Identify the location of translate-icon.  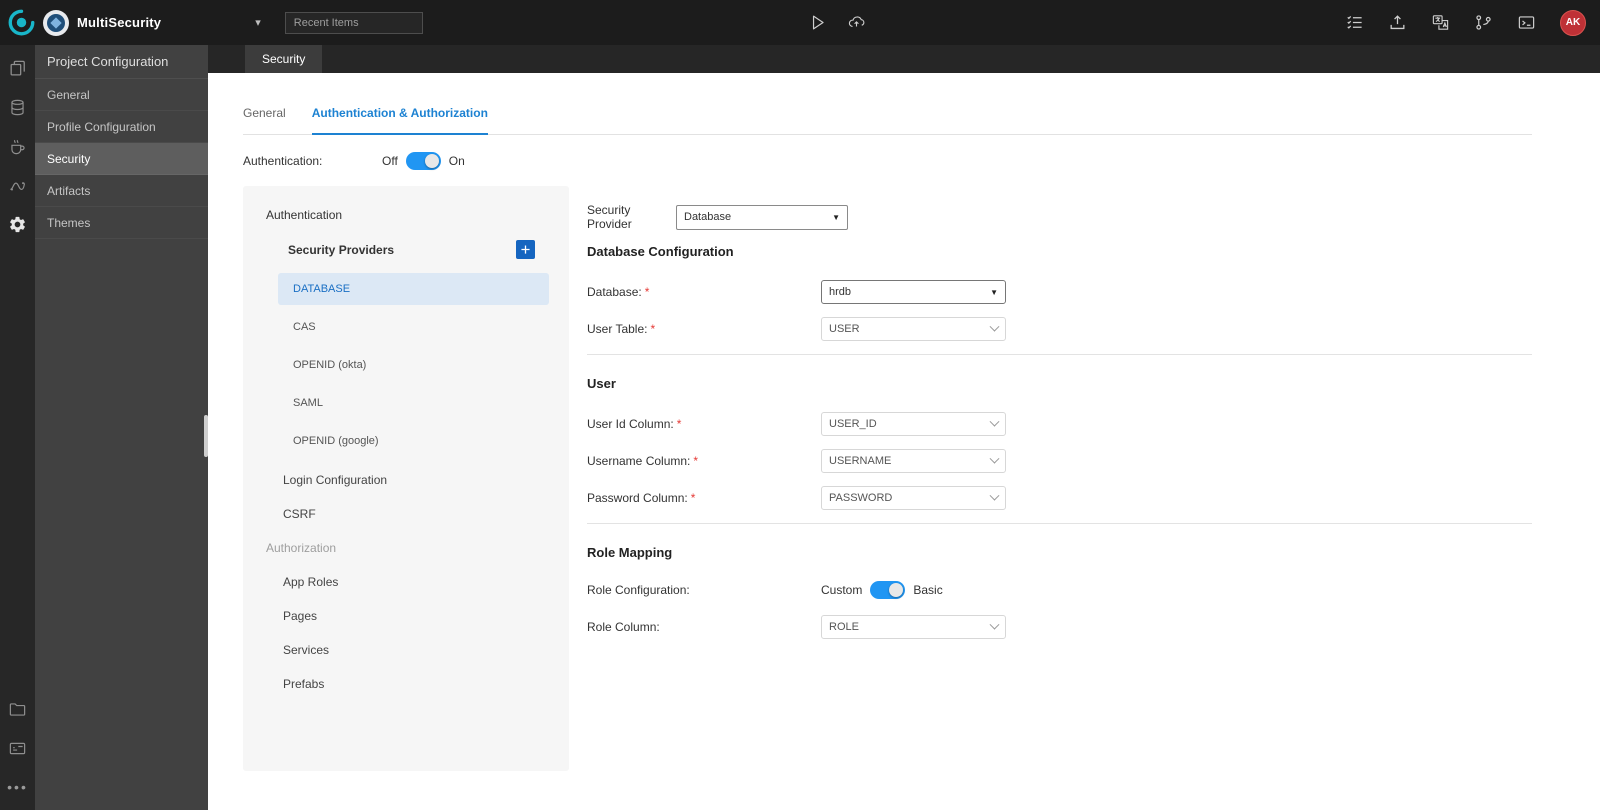
(1440, 22).